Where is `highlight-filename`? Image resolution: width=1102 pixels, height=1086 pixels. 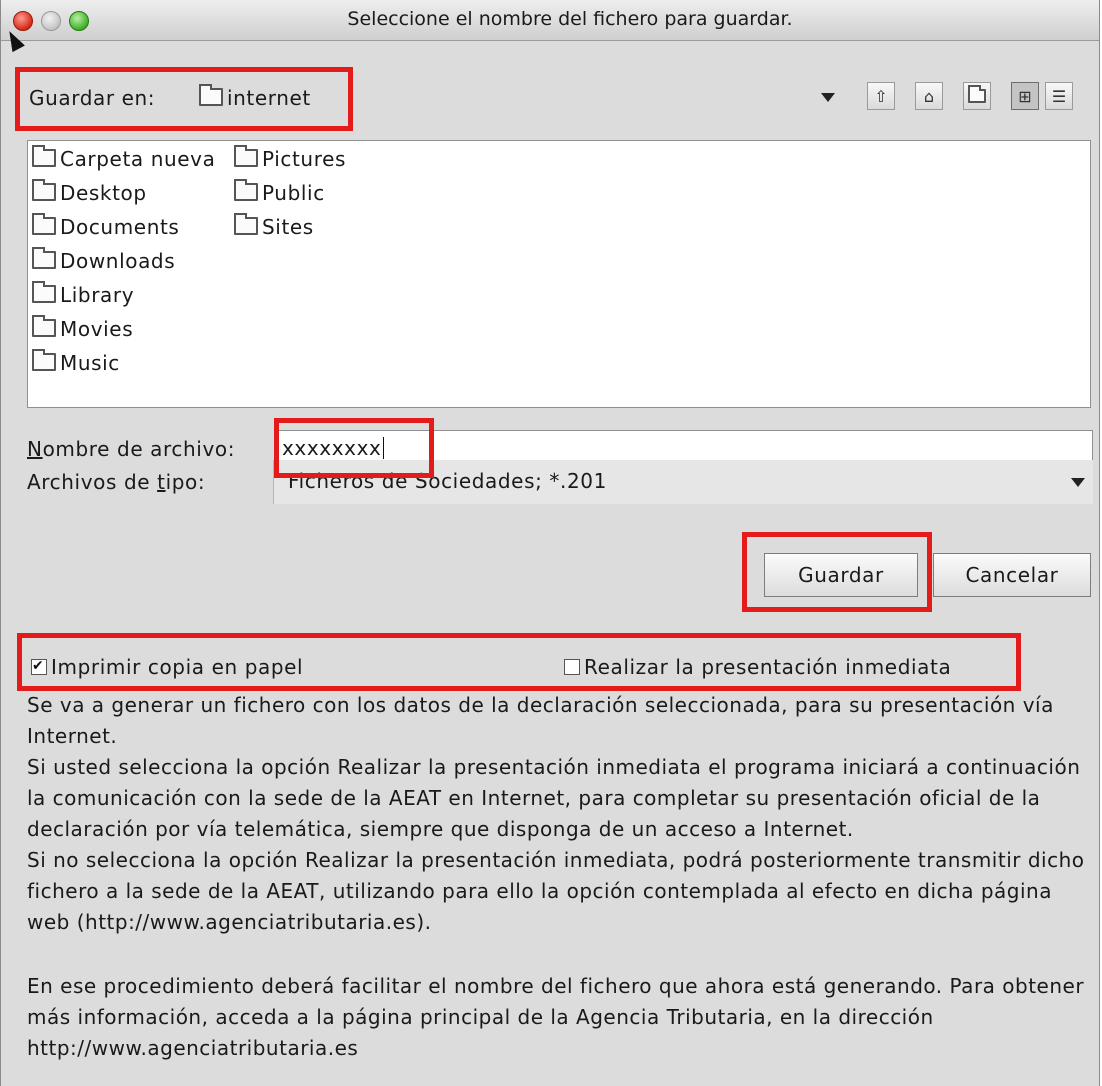
highlight-filename is located at coordinates (354, 448).